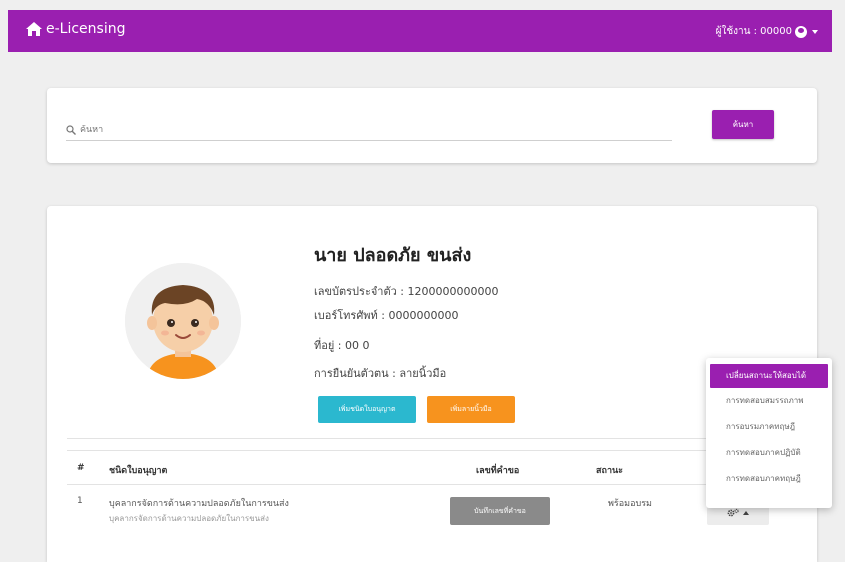  I want to click on menu-item-theory-training: การอบรมภาคทฤษฎี, so click(769, 427).